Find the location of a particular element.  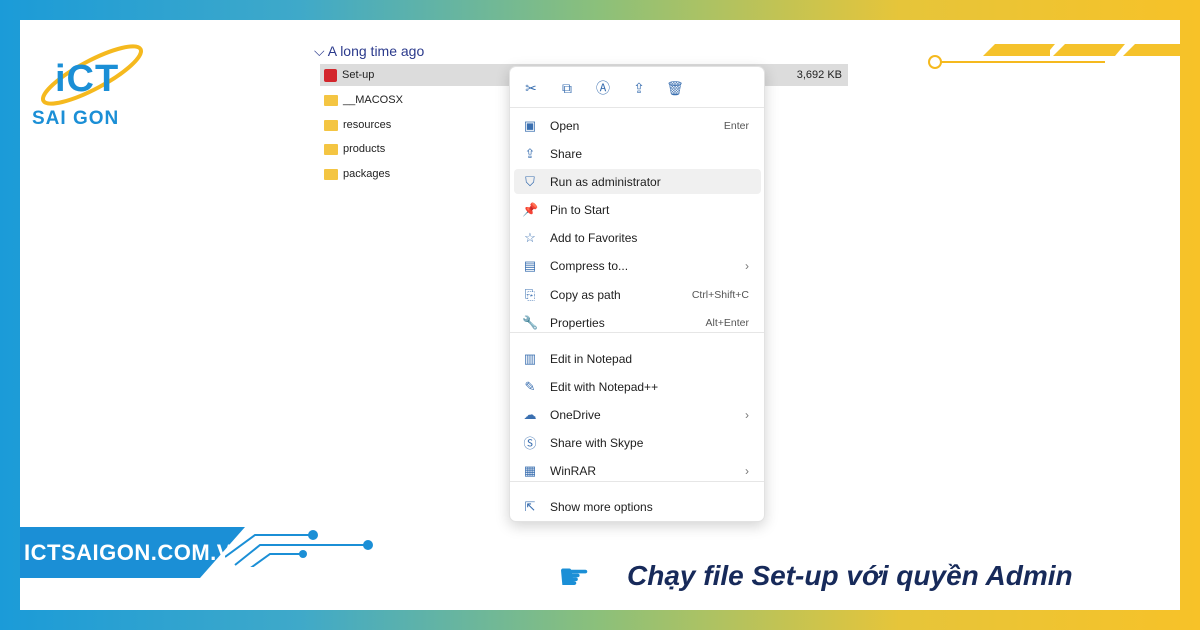

menu-item-share-with-skype: Ⓢ Share with Skype is located at coordinates (637, 442).